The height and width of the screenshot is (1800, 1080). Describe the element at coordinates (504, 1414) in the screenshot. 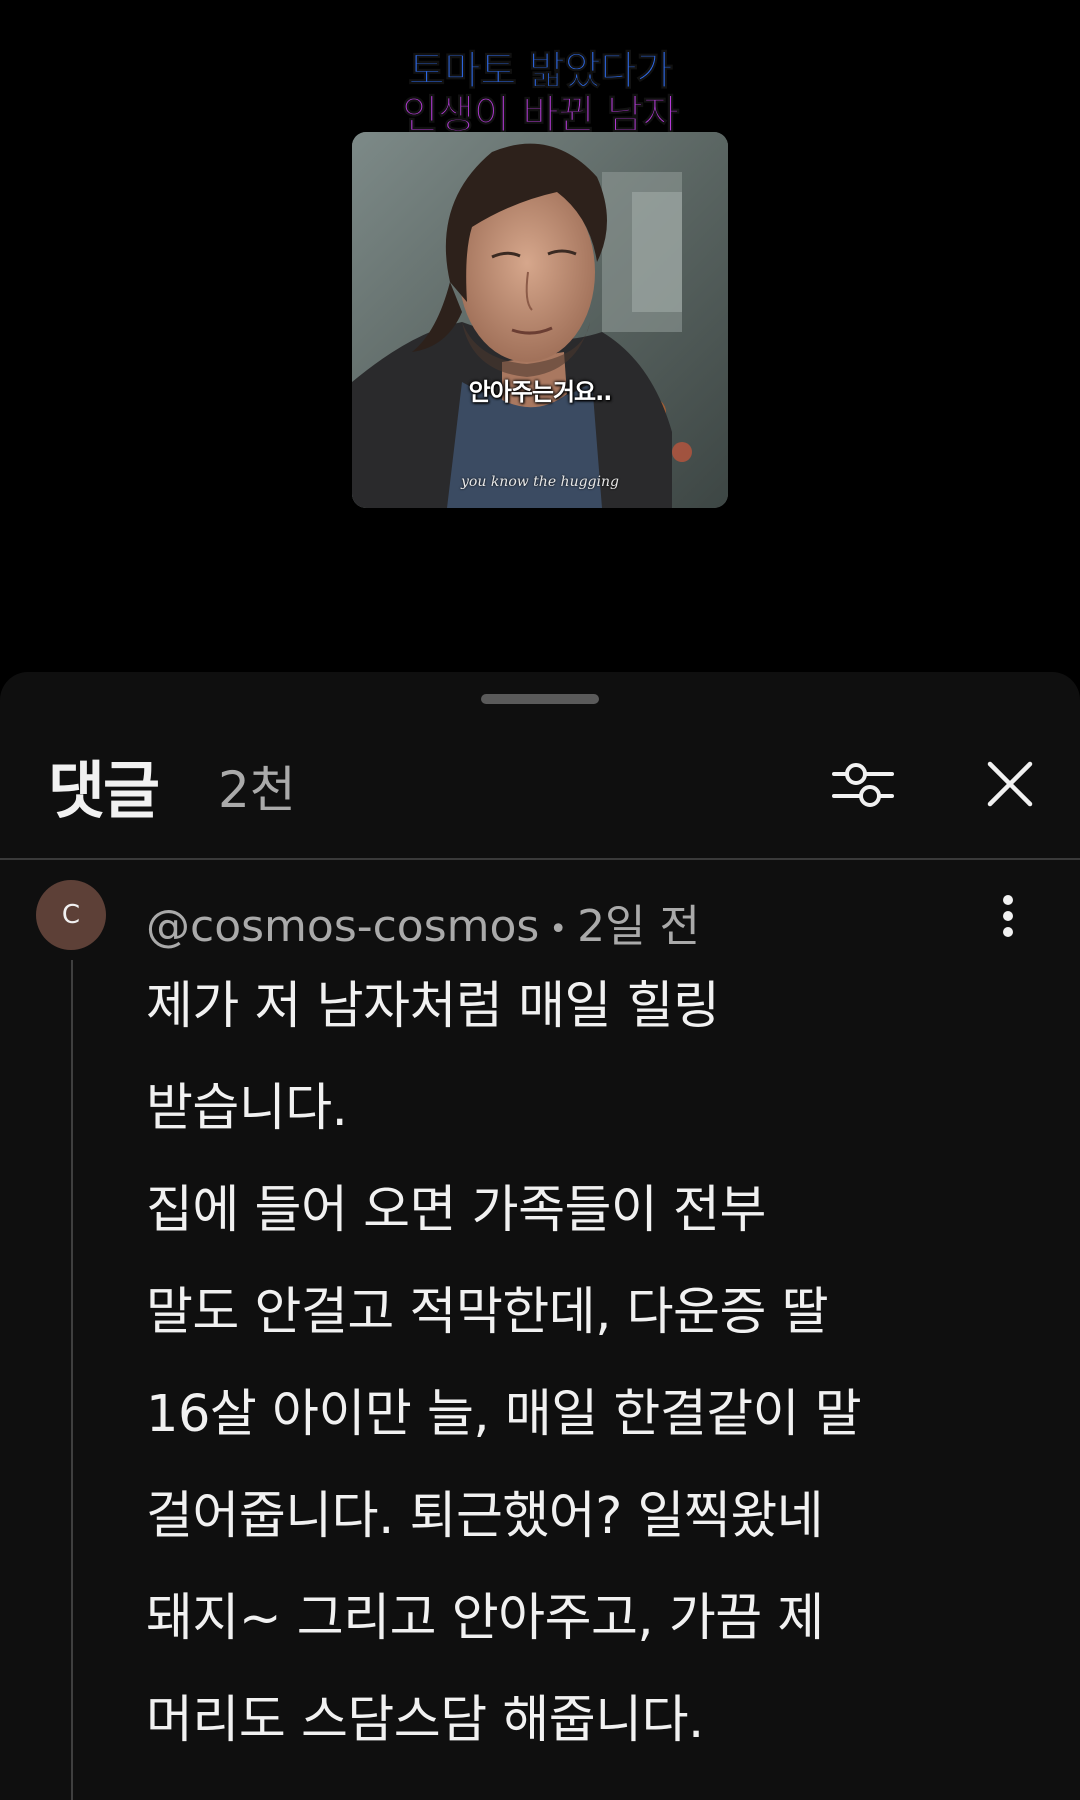

I see `comment-text-line: 16살 아이만 늘, 매일 한결같이 말` at that location.